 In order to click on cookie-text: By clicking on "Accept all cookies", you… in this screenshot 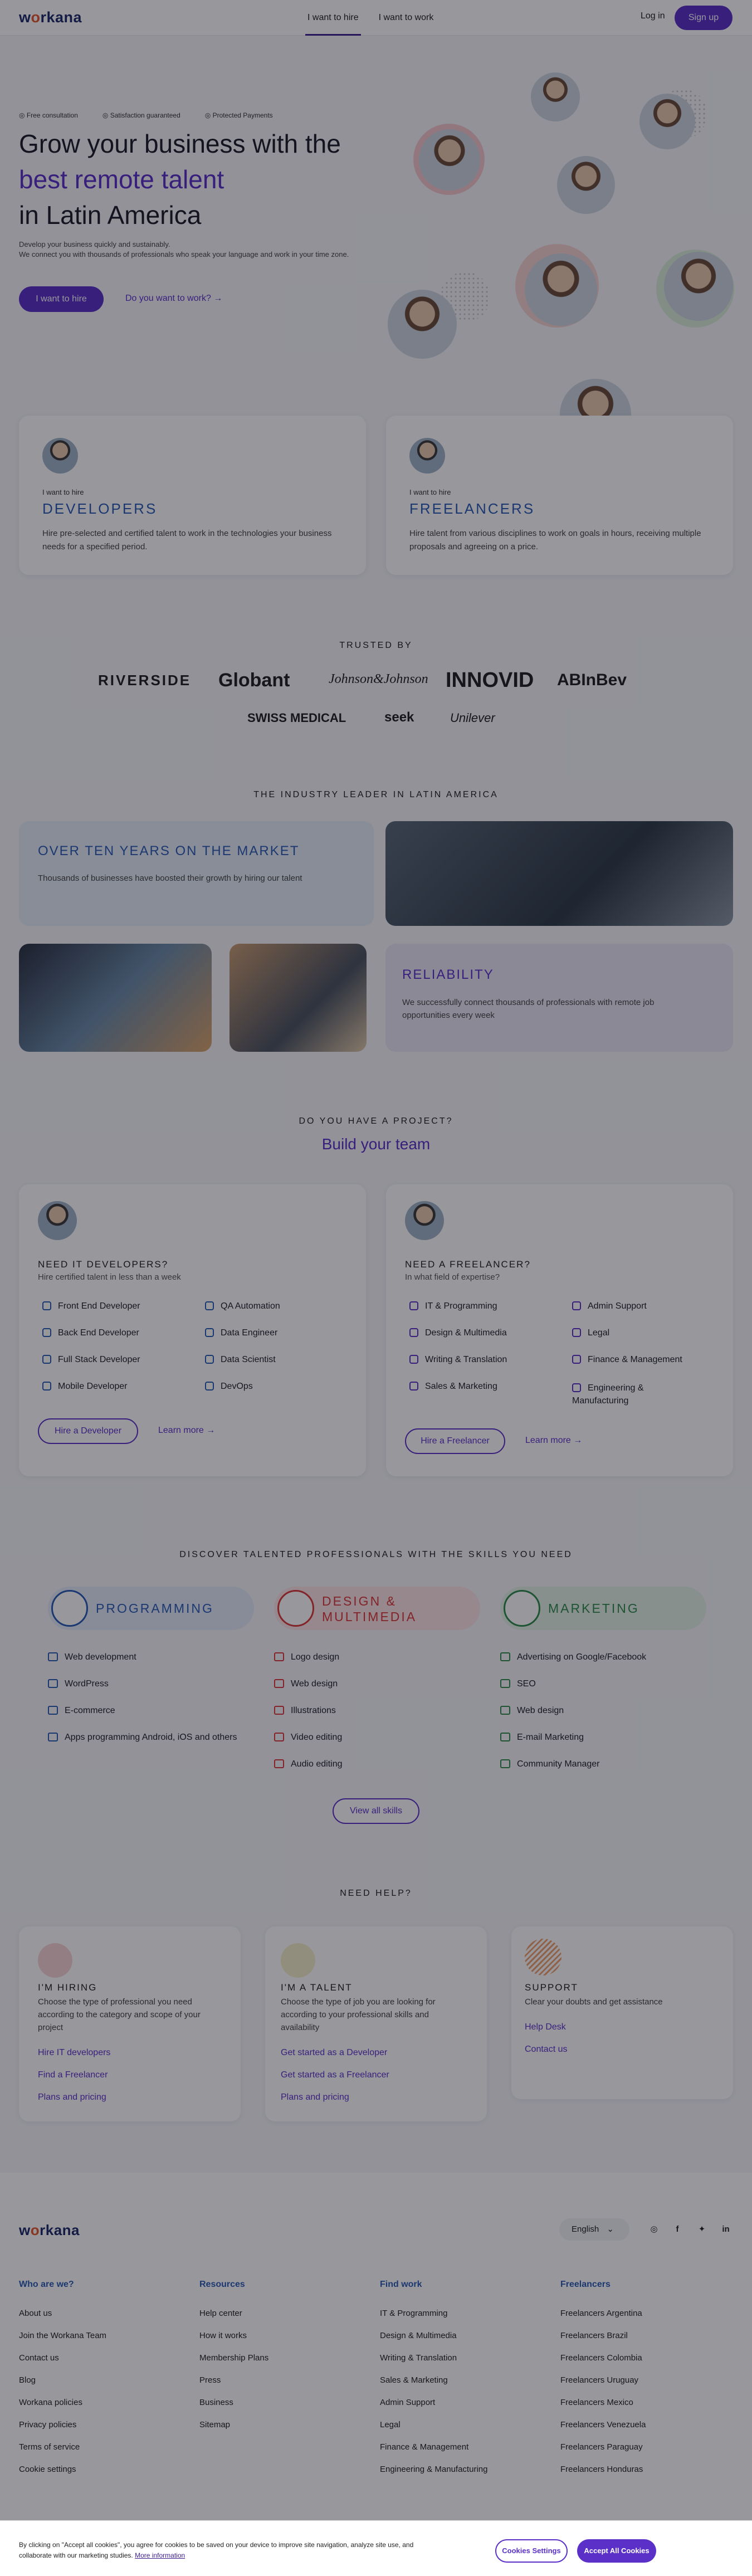, I will do `click(216, 2550)`.